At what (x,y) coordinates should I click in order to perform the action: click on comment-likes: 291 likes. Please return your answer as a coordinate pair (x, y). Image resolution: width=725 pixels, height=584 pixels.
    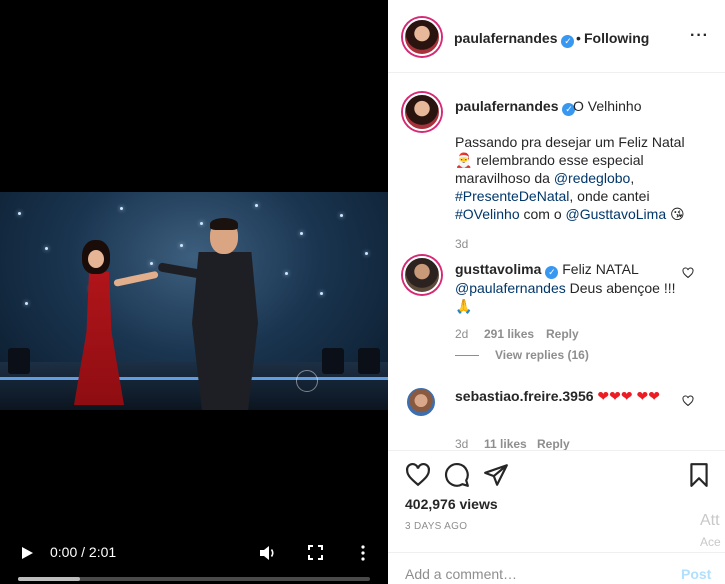
    Looking at the image, I should click on (509, 334).